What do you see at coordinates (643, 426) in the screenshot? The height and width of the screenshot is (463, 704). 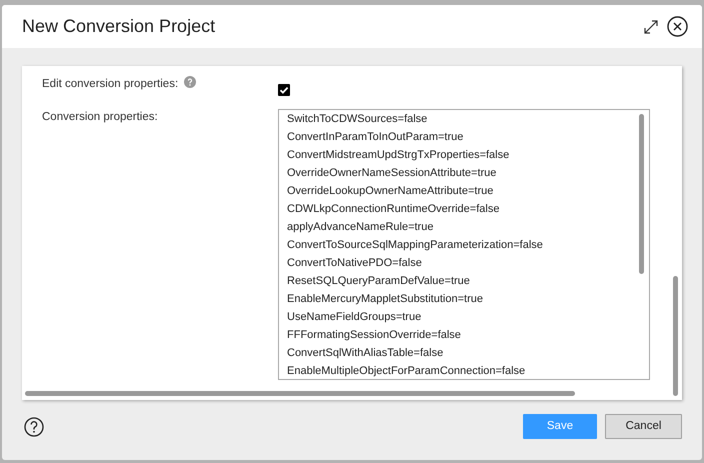 I see `cancel-button: Cancel` at bounding box center [643, 426].